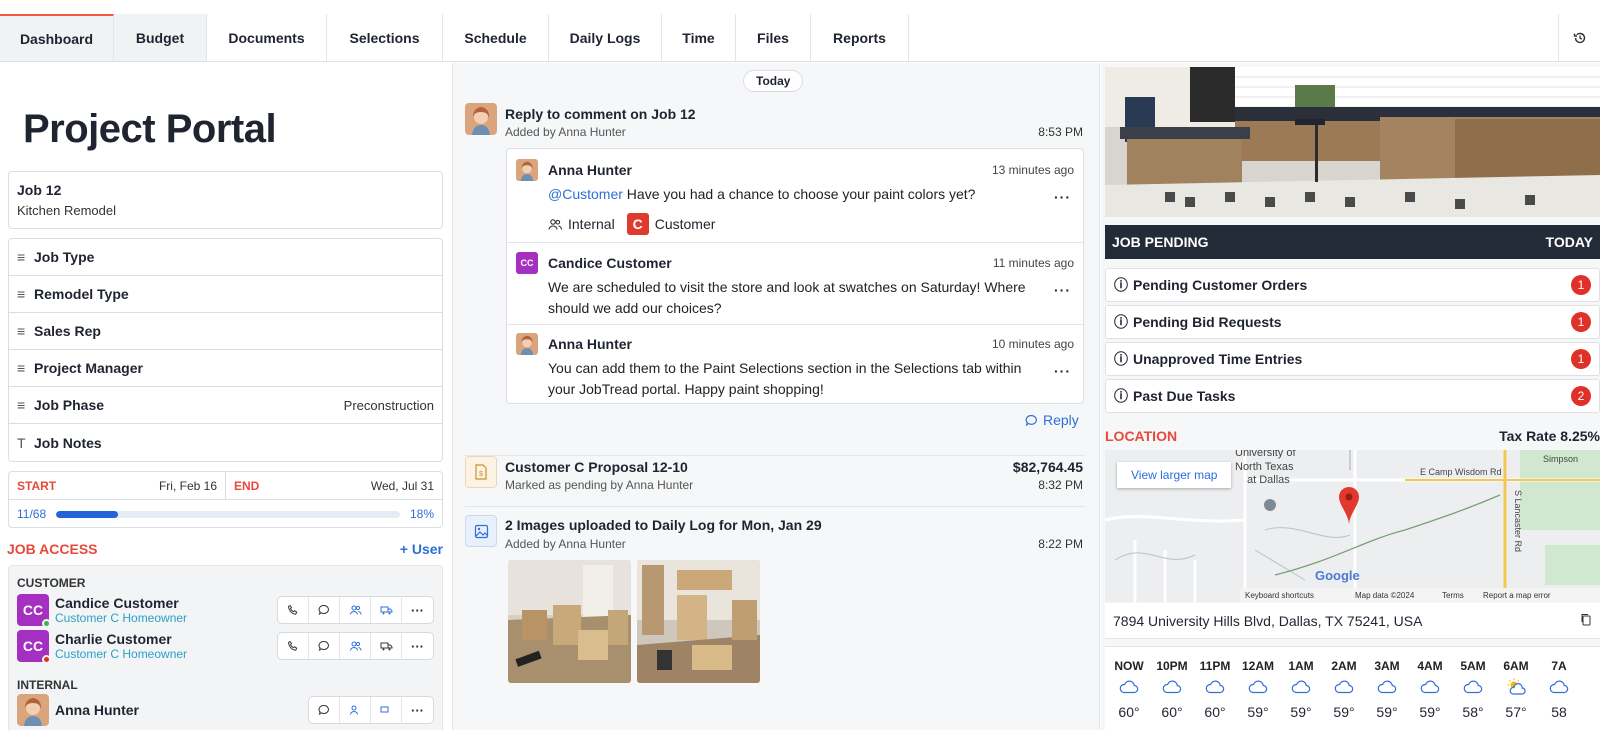 The height and width of the screenshot is (730, 1600). Describe the element at coordinates (113, 639) in the screenshot. I see `person-name: Charlie Customer` at that location.